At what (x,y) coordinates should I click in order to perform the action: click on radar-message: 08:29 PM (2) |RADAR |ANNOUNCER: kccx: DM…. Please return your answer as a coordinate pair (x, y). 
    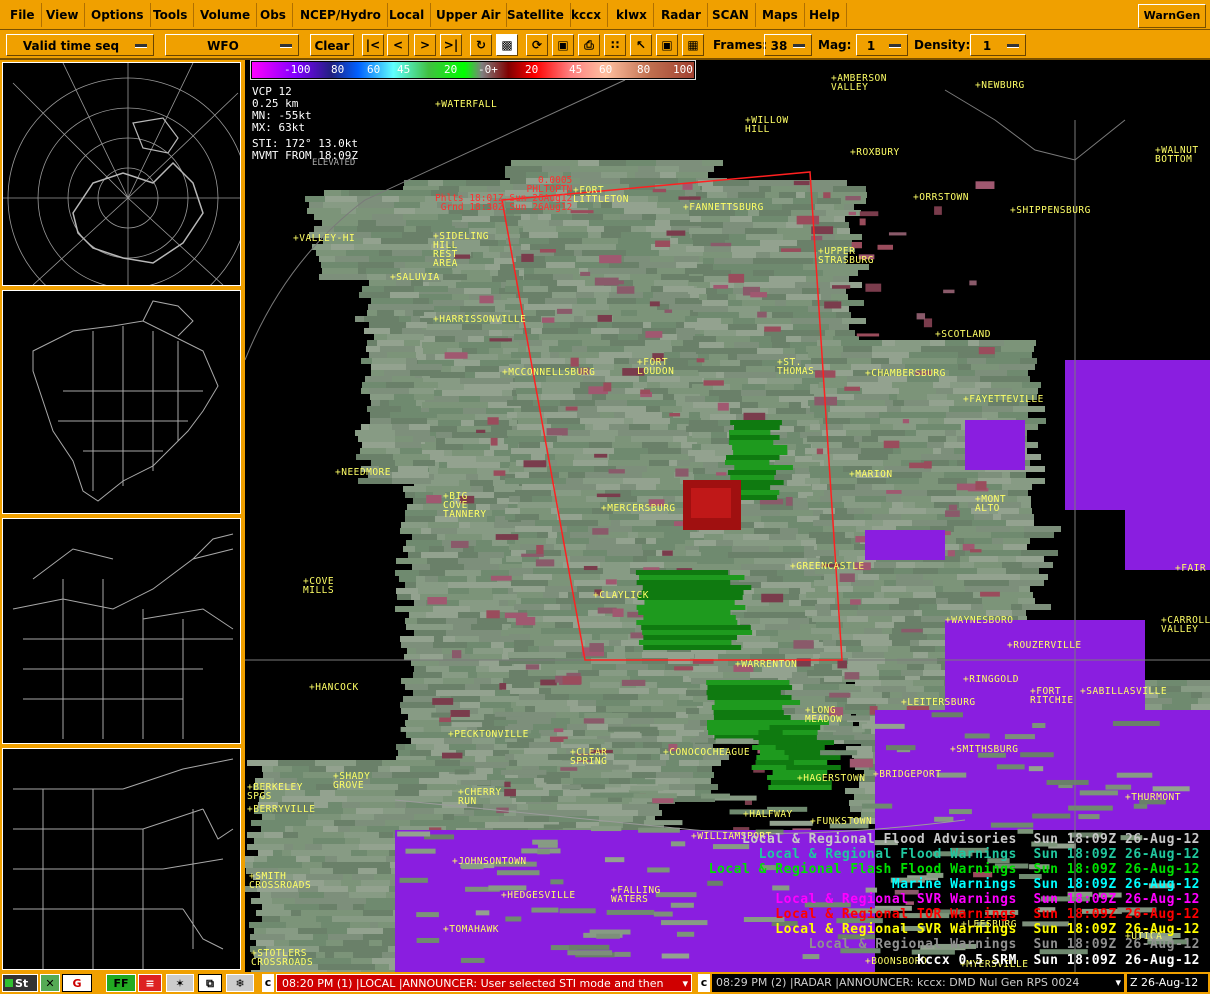
    Looking at the image, I should click on (918, 983).